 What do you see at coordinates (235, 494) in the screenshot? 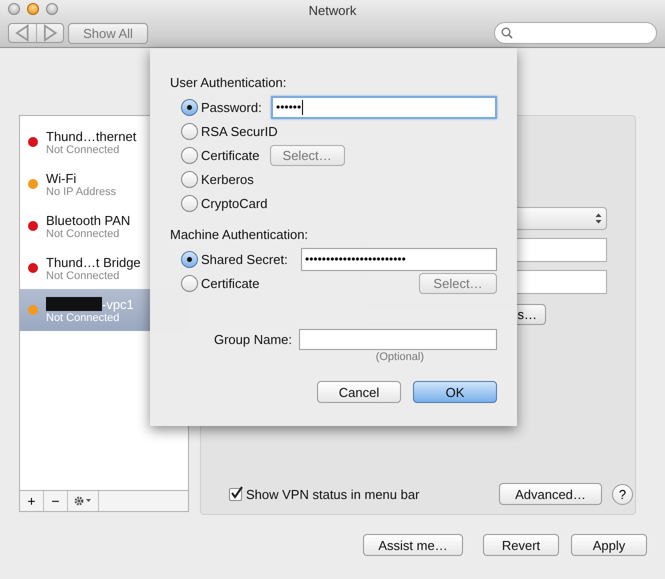
I see `vpn-status-checkbox` at bounding box center [235, 494].